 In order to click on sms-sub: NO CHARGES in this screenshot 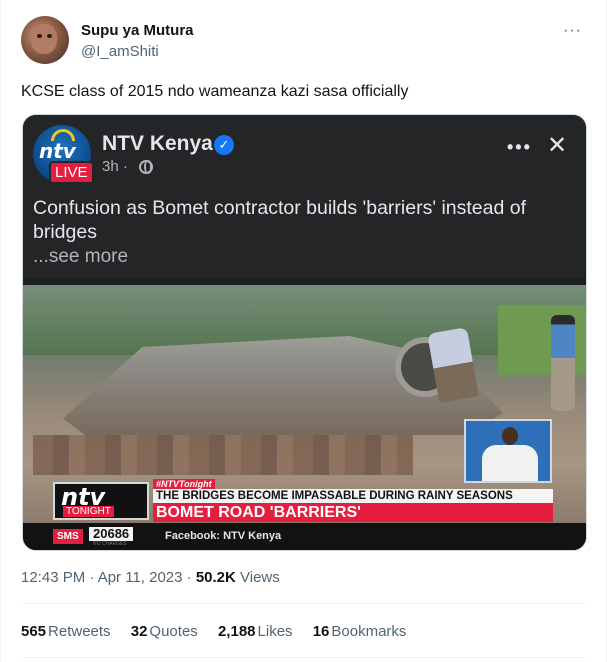, I will do `click(110, 544)`.